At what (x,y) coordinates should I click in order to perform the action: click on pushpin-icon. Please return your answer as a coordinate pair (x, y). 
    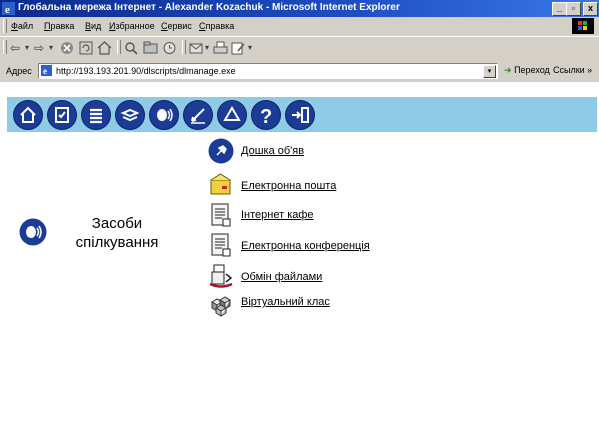
    Looking at the image, I should click on (221, 151).